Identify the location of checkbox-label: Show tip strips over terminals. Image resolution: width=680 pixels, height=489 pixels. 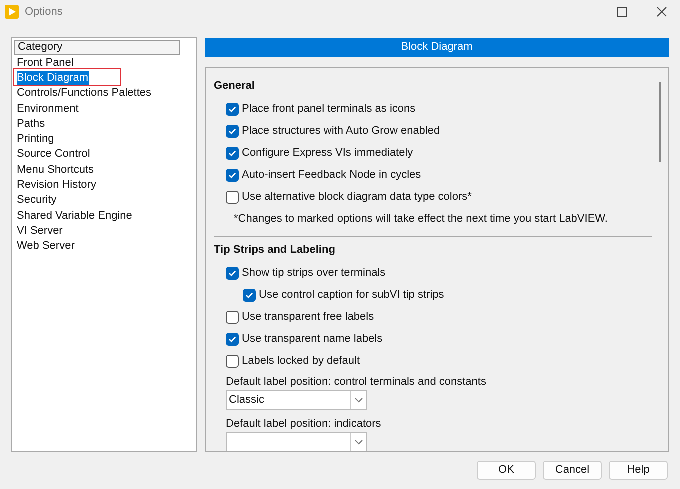
(314, 273).